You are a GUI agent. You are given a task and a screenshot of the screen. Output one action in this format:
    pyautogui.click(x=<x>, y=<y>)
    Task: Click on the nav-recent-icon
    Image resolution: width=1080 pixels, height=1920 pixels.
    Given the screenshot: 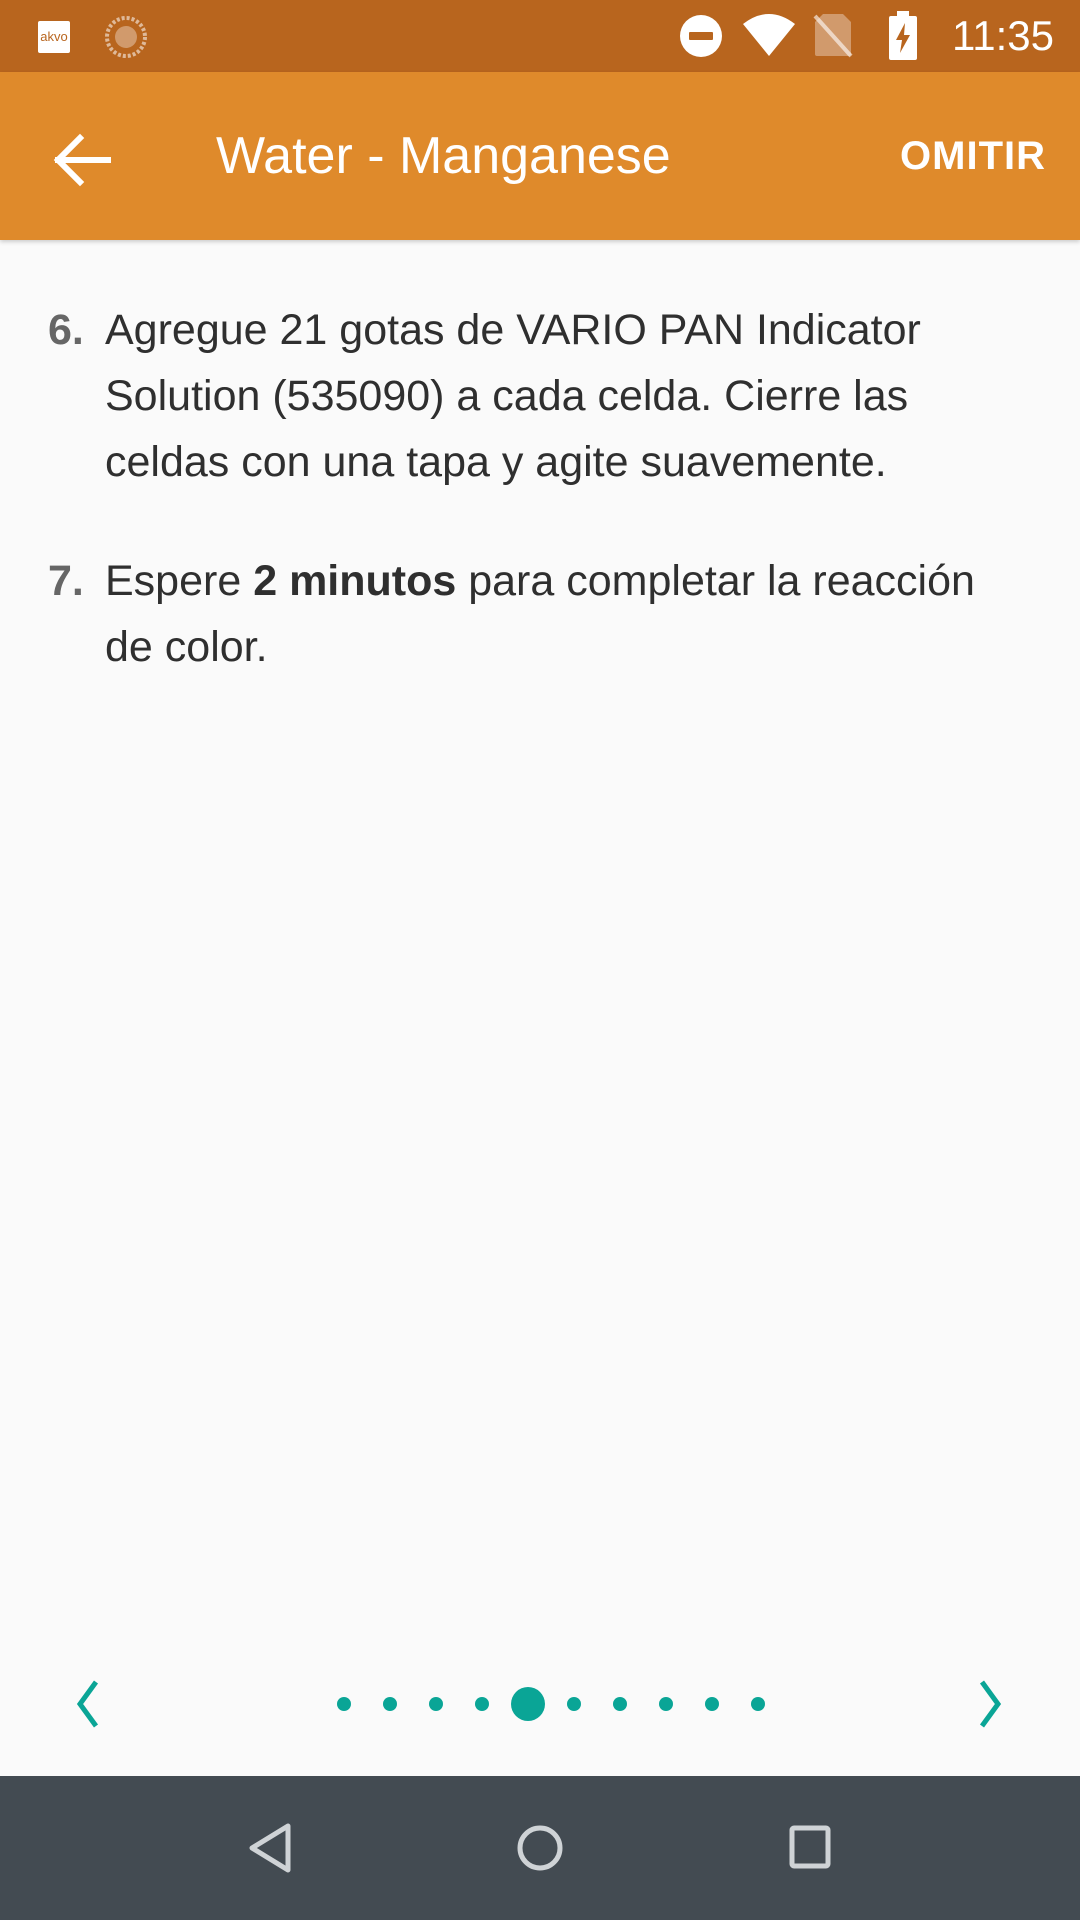 What is the action you would take?
    pyautogui.click(x=810, y=1847)
    